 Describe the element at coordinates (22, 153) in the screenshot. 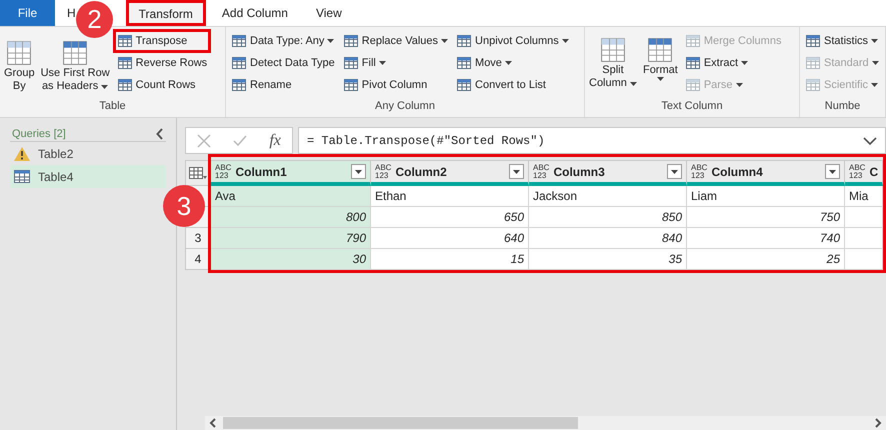

I see `warning-icon` at that location.